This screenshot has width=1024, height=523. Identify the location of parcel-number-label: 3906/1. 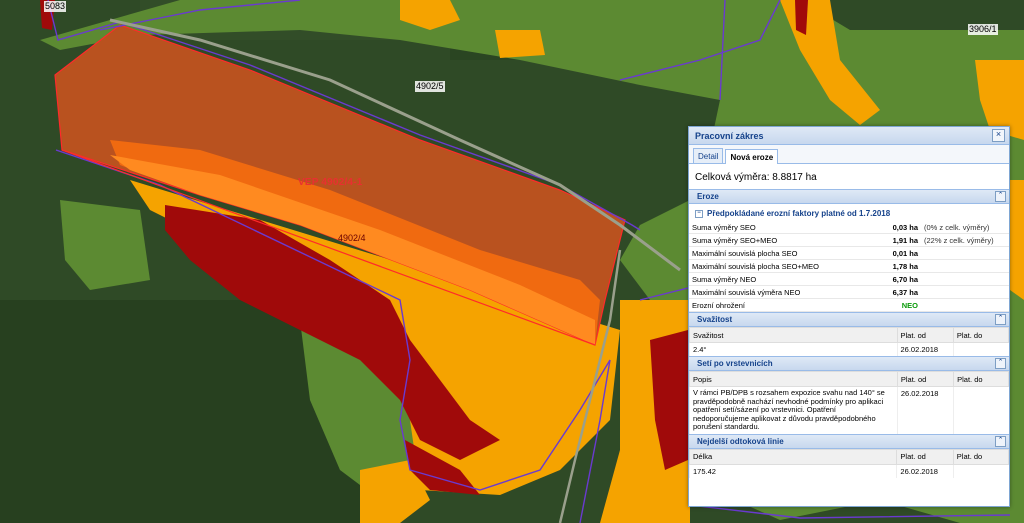
(983, 29).